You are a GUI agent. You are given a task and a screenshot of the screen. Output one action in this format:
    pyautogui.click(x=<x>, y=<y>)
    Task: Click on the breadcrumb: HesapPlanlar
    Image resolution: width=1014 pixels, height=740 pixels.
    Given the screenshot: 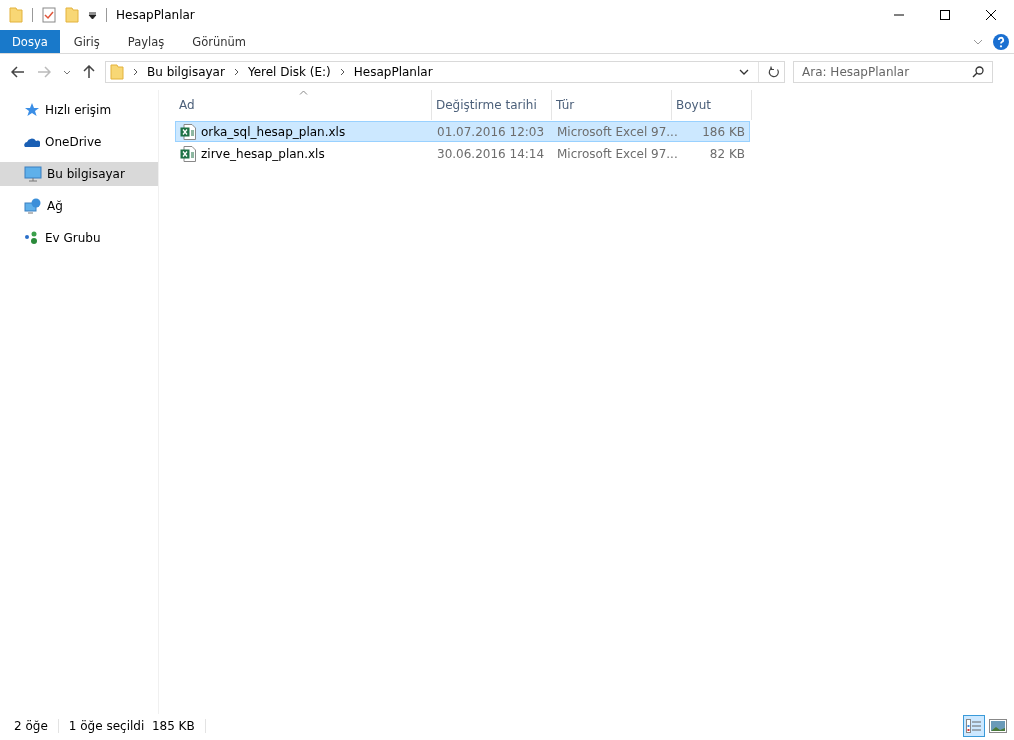 What is the action you would take?
    pyautogui.click(x=393, y=72)
    